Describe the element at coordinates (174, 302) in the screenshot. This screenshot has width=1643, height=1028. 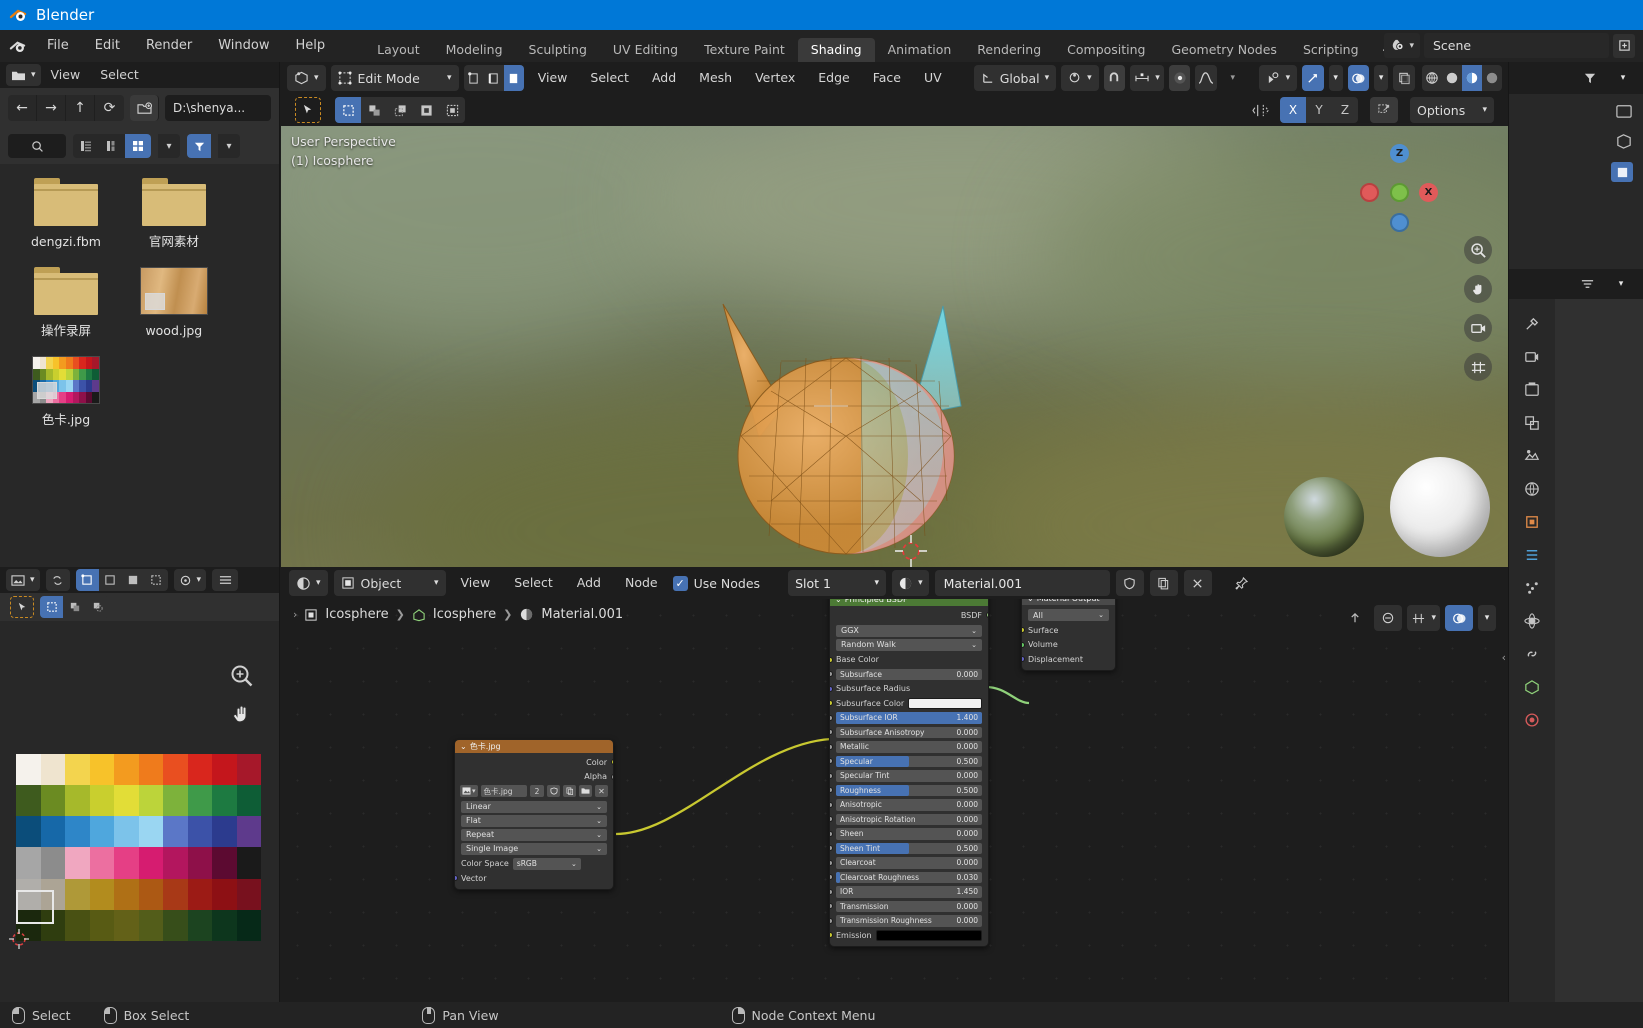
I see `file-item-wood-jpg: wood.jpg` at that location.